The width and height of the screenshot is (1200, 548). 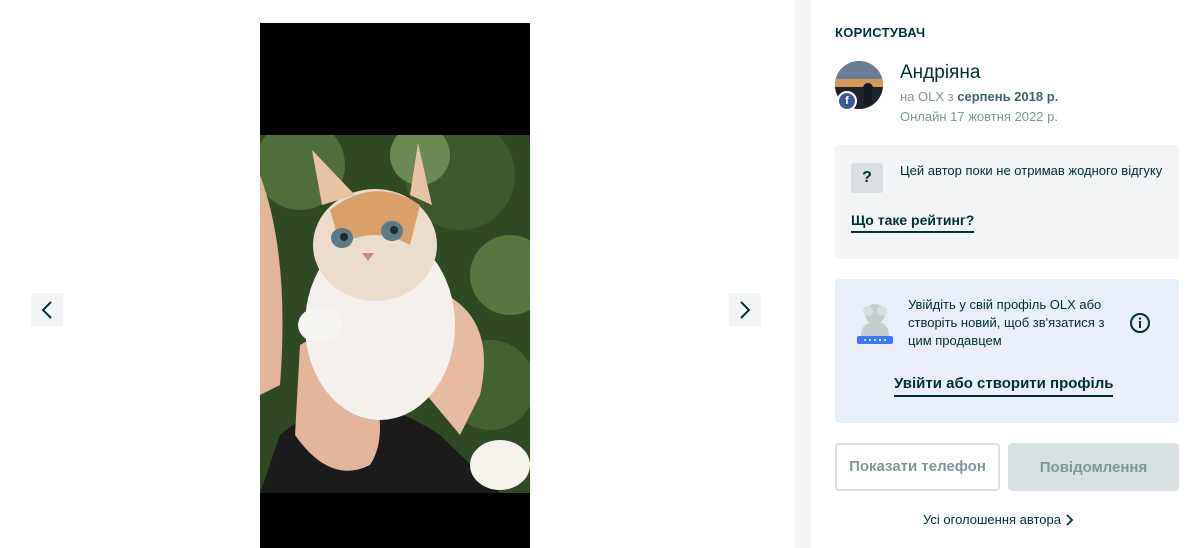 I want to click on all-author-ads-link: Усі оголошення автора, so click(x=999, y=519).